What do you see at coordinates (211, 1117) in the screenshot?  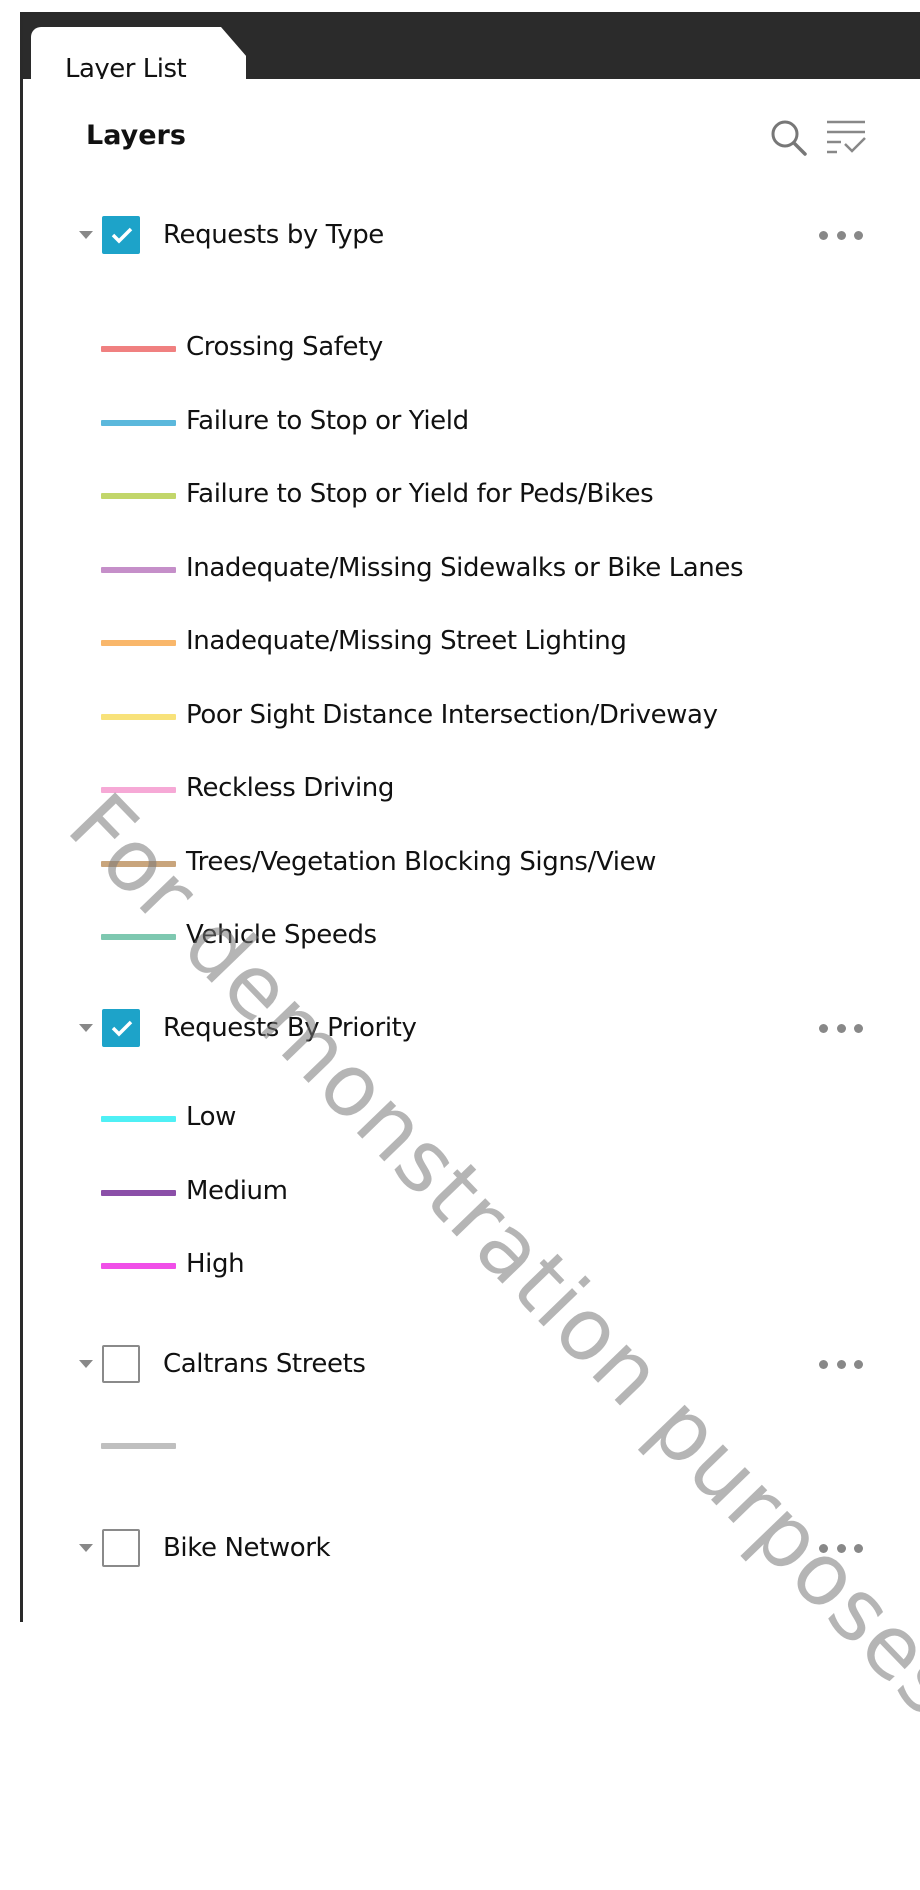 I see `legend-label: Low` at bounding box center [211, 1117].